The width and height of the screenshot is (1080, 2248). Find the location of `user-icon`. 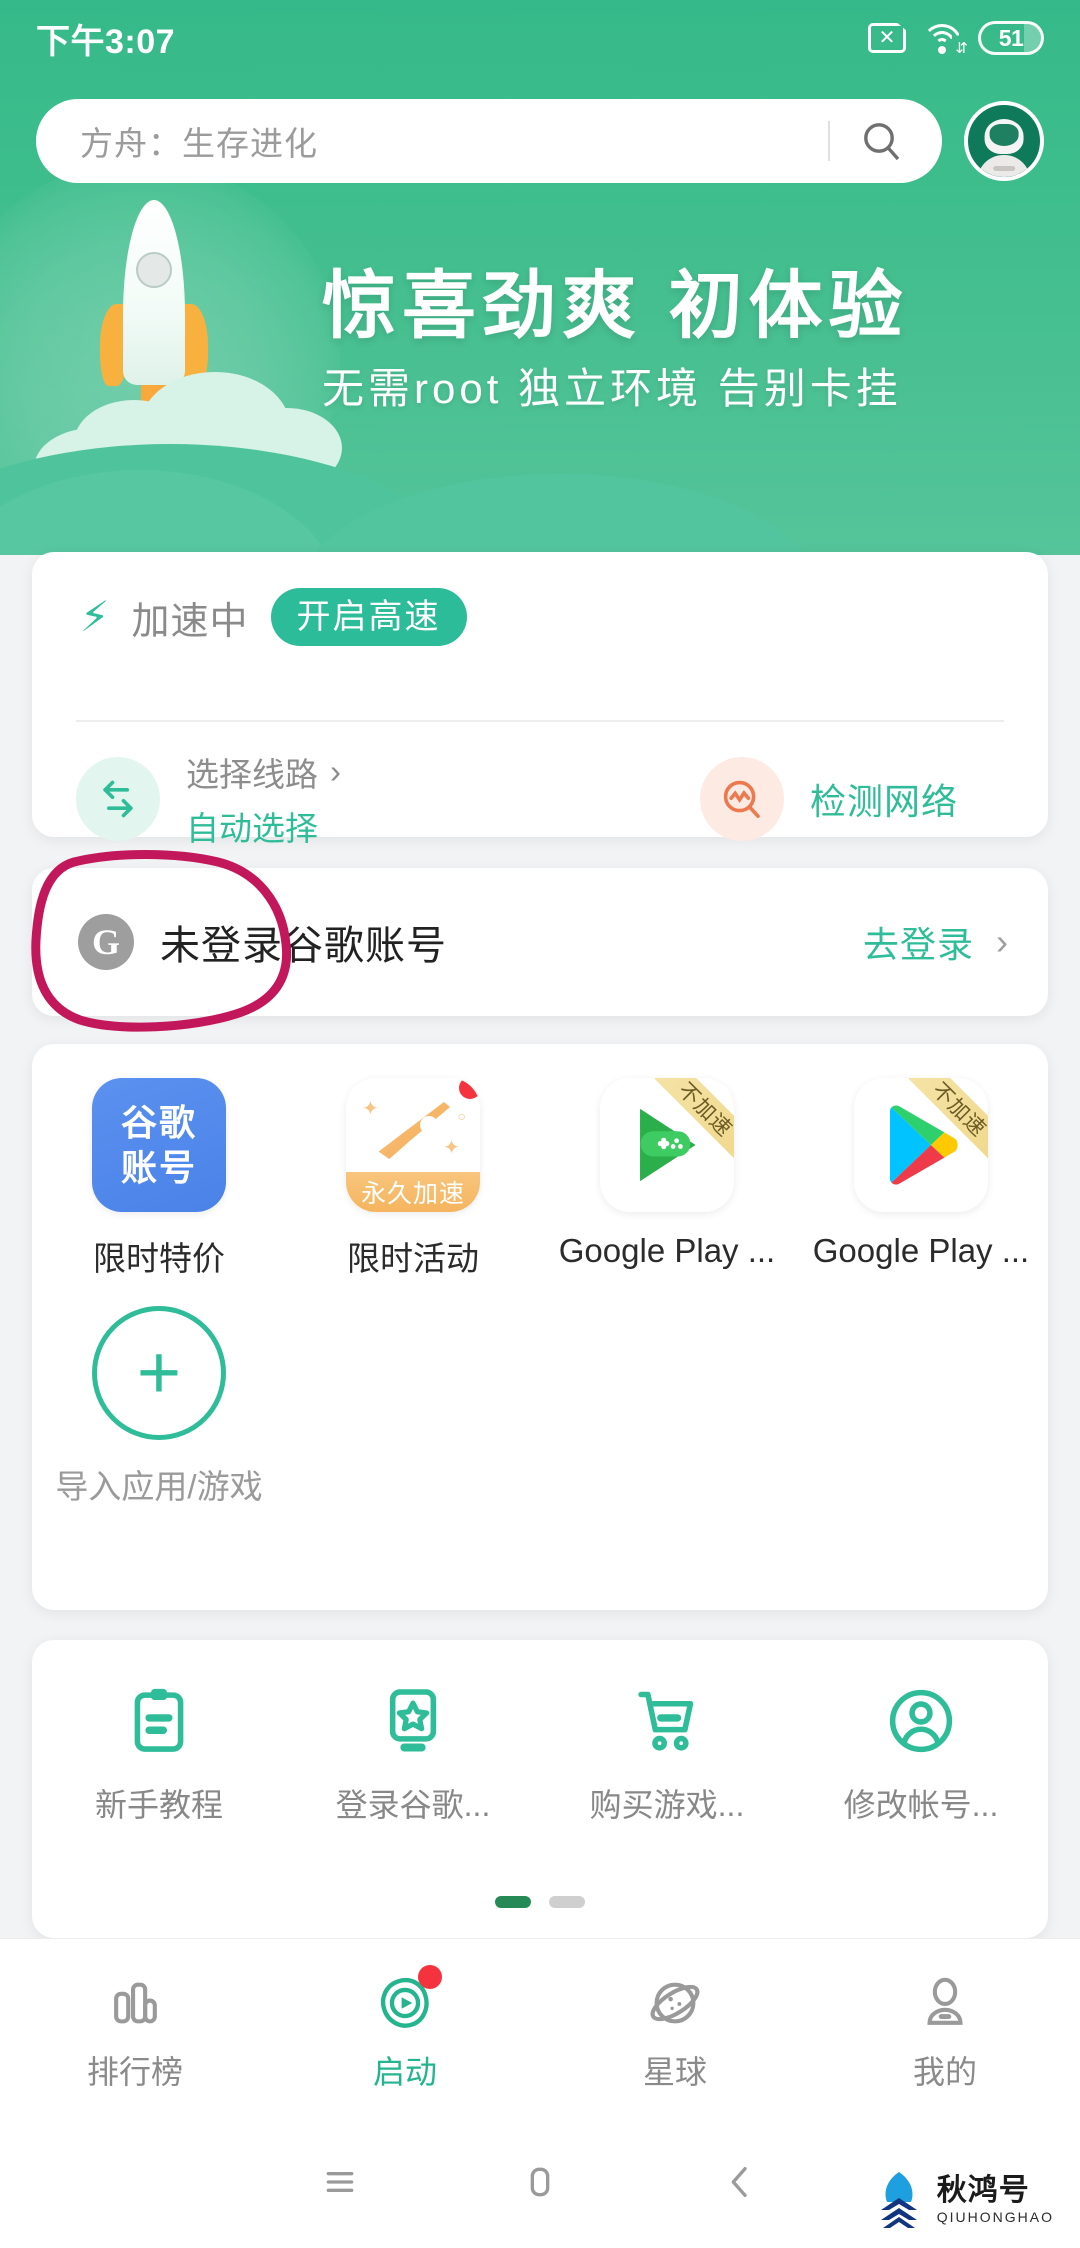

user-icon is located at coordinates (945, 2003).